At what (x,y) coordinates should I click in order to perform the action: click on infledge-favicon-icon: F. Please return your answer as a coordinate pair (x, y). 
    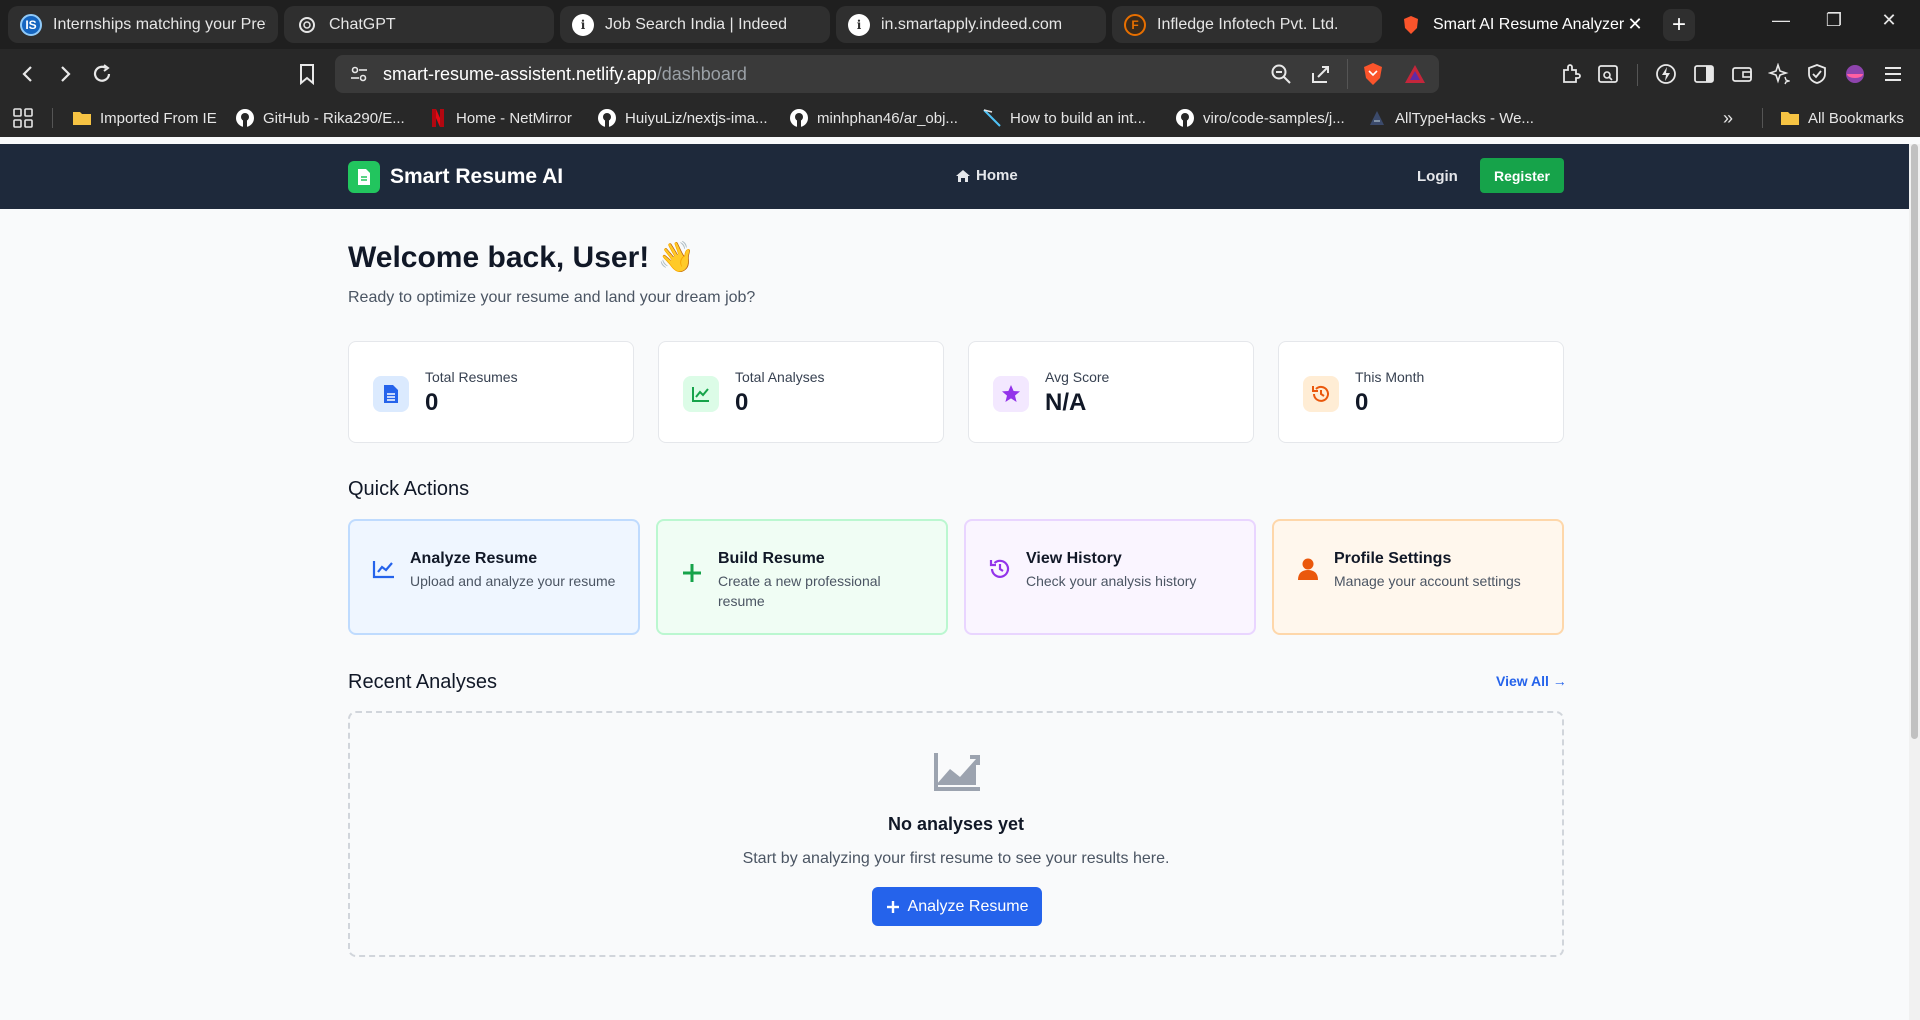
    Looking at the image, I should click on (1135, 24).